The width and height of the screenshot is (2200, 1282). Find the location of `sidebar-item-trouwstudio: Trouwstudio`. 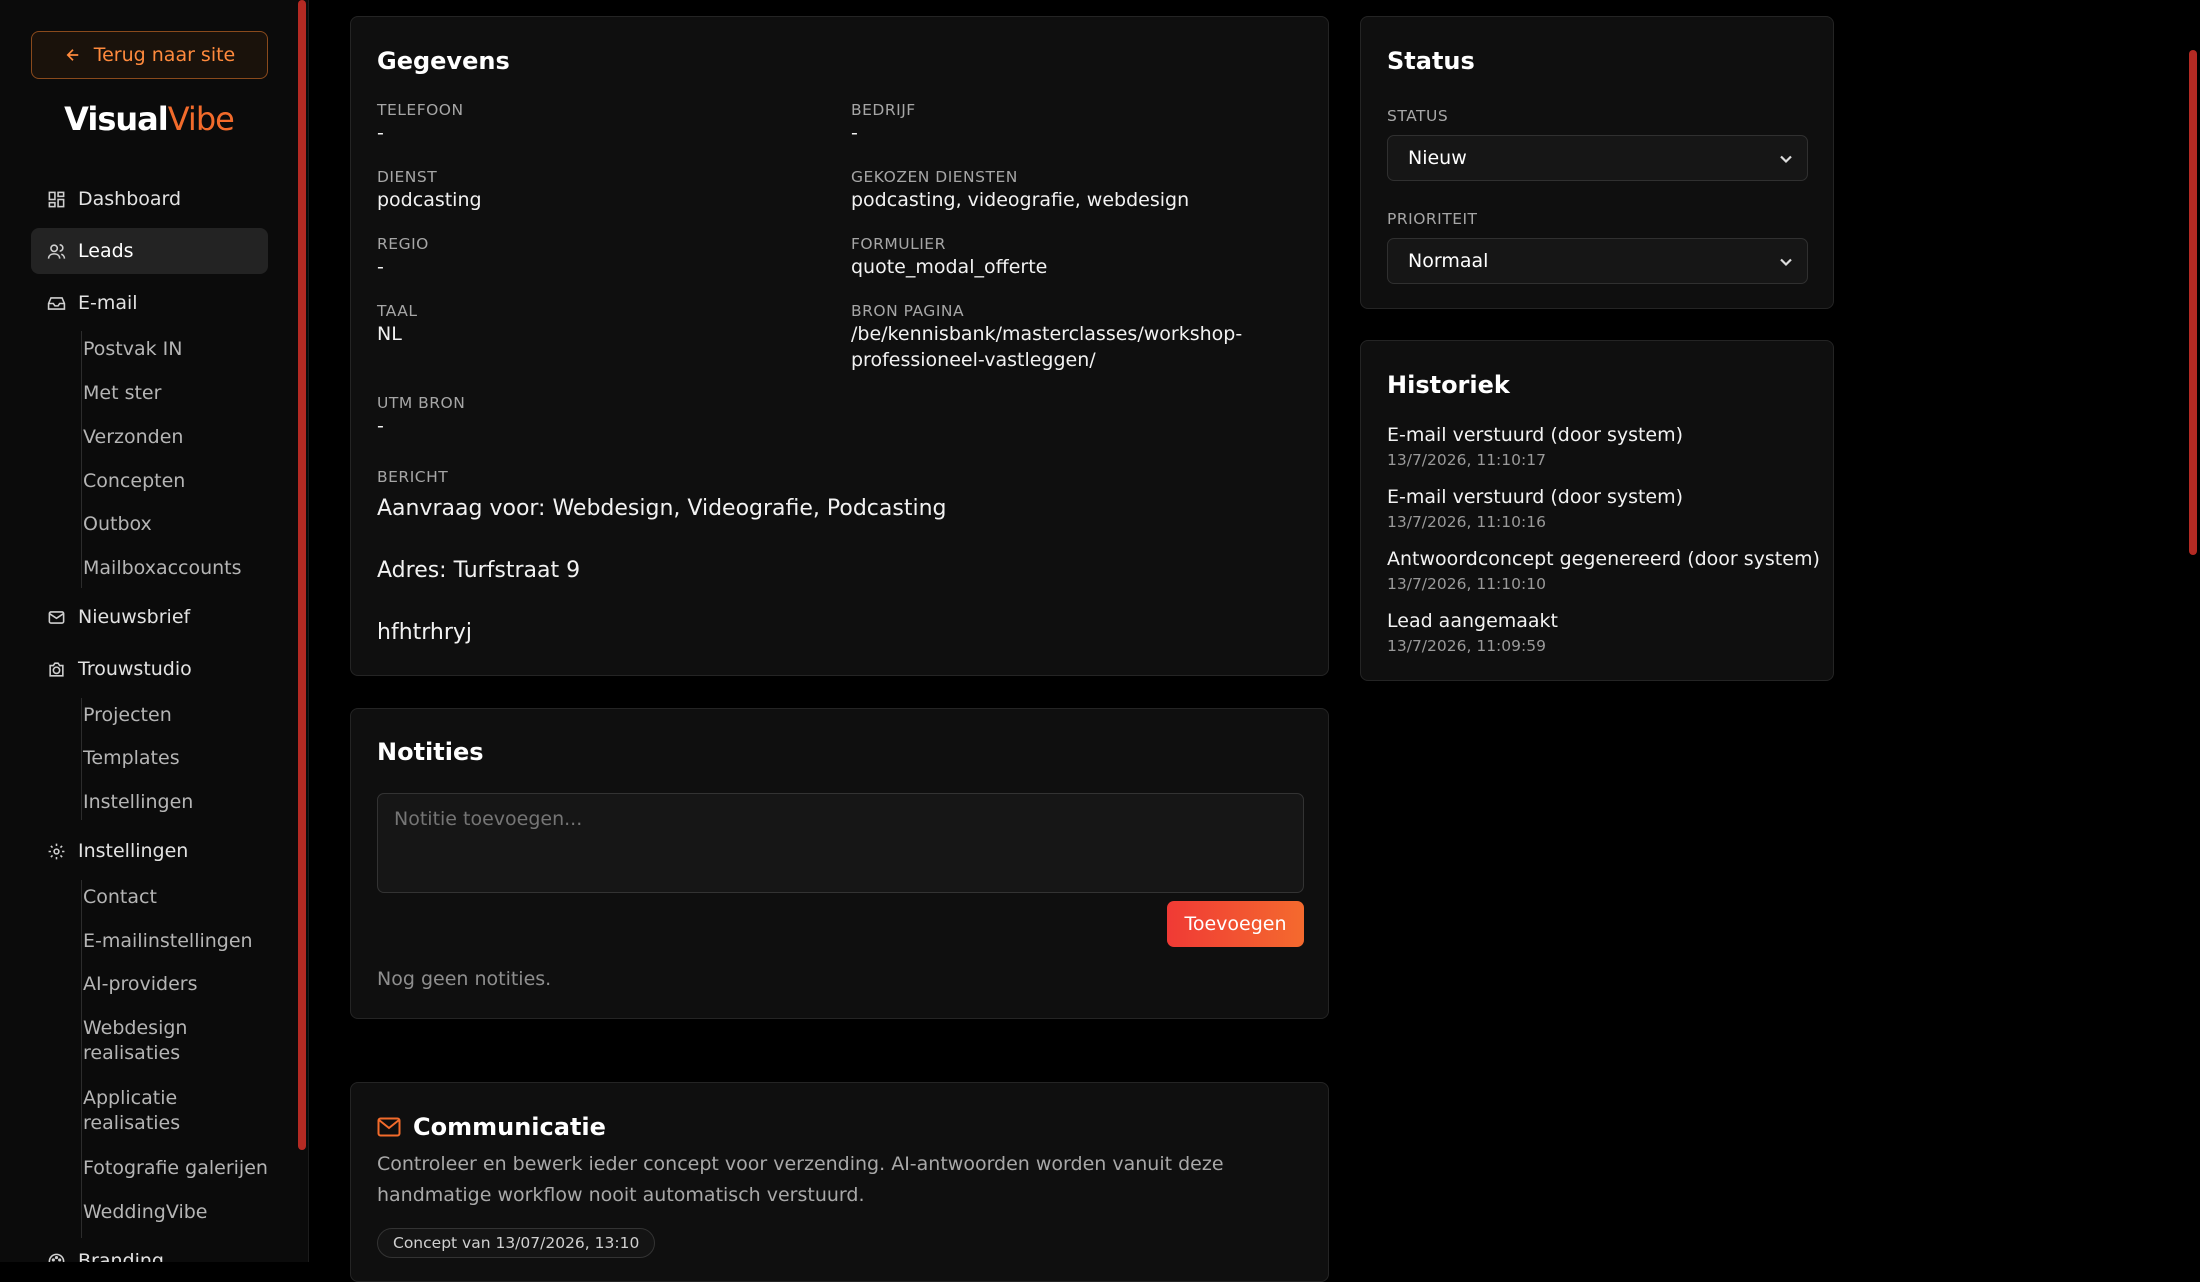

sidebar-item-trouwstudio: Trouwstudio is located at coordinates (149, 669).